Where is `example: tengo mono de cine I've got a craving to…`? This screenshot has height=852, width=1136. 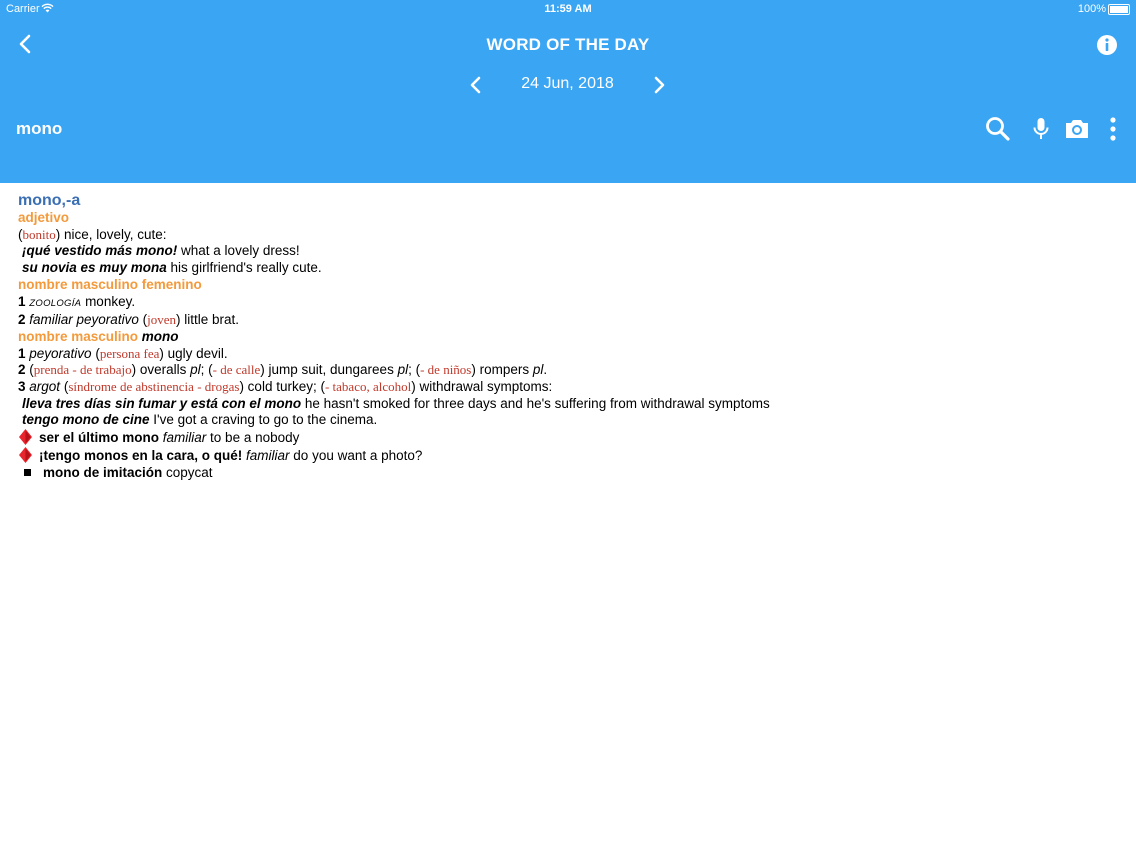 example: tengo mono de cine I've got a craving to… is located at coordinates (568, 420).